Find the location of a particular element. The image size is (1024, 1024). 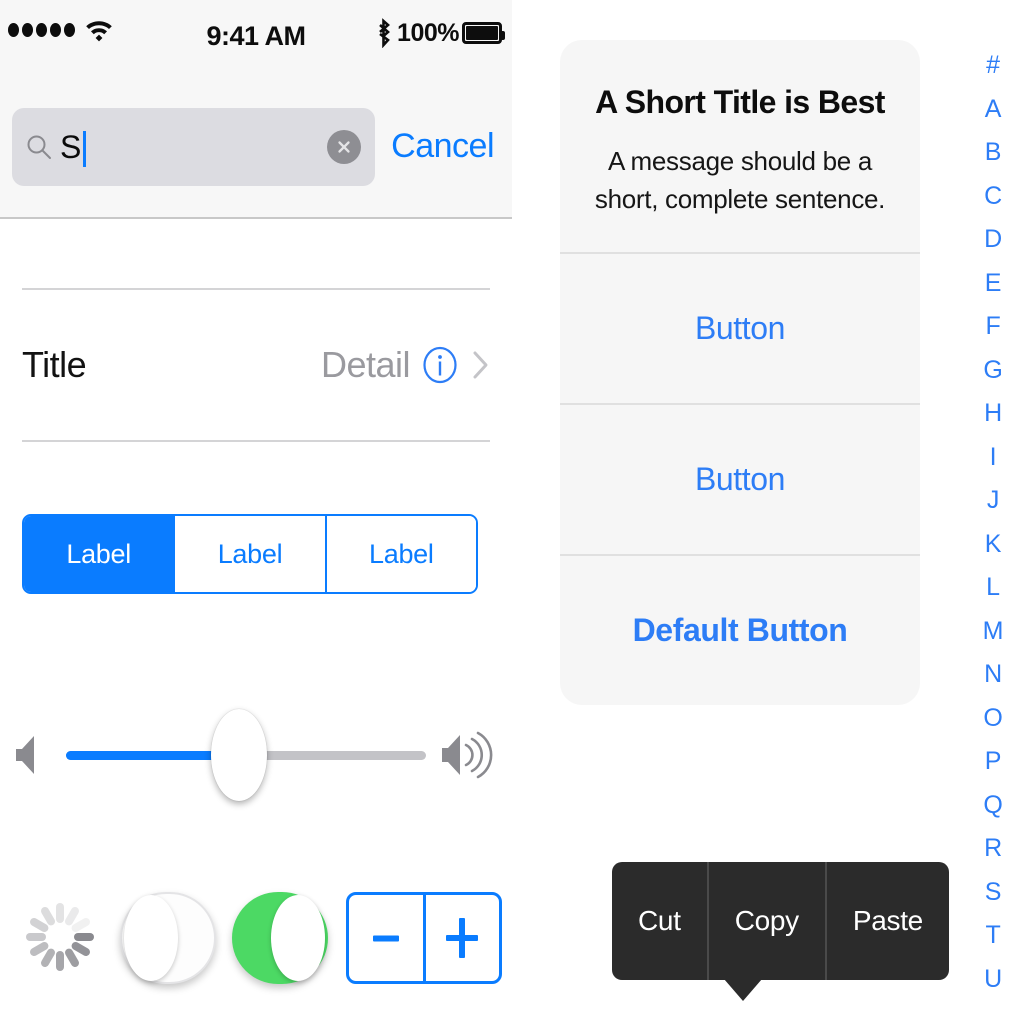

index-item-6: F is located at coordinates (993, 327).